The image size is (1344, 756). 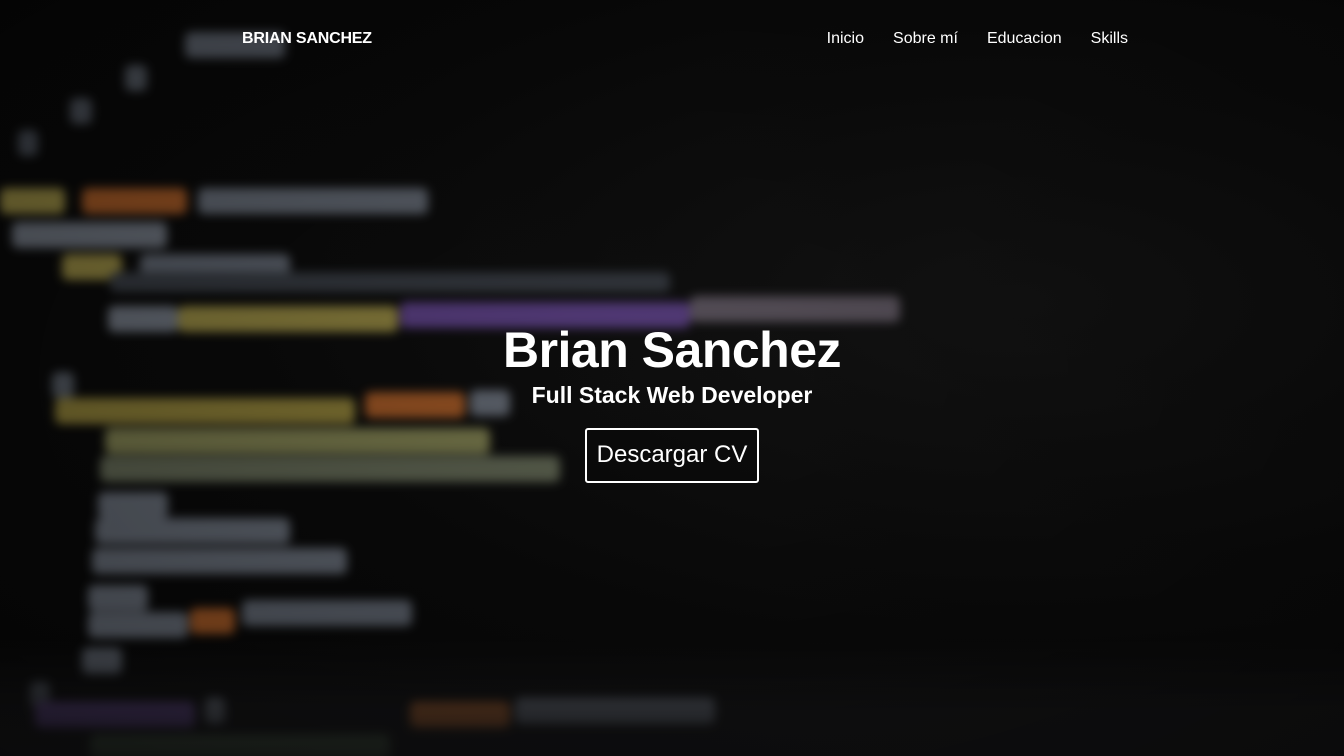 I want to click on hero-role: Full Stack Web Developer, so click(x=672, y=395).